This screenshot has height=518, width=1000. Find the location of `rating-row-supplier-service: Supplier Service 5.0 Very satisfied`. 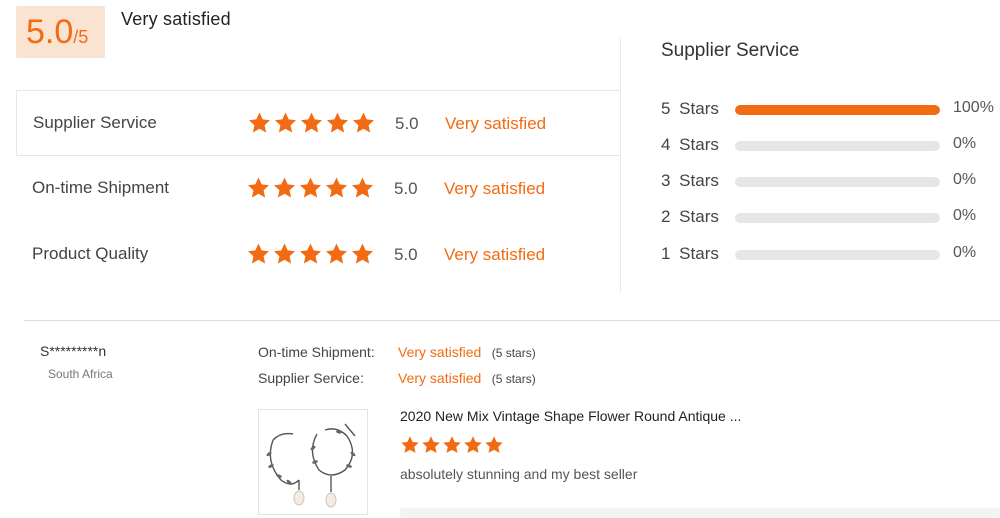

rating-row-supplier-service: Supplier Service 5.0 Very satisfied is located at coordinates (318, 123).